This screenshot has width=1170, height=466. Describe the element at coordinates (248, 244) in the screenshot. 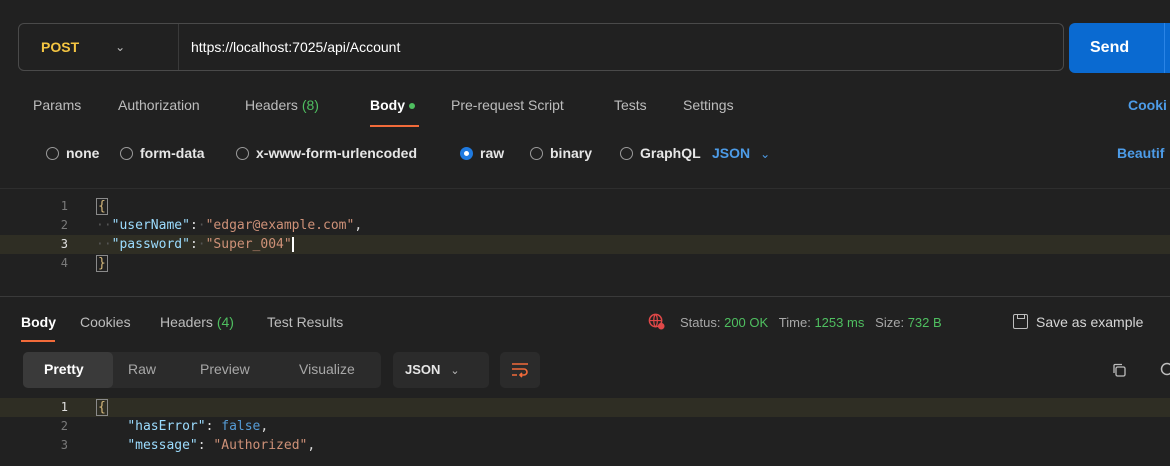

I see `json-string: "Super_004"` at that location.